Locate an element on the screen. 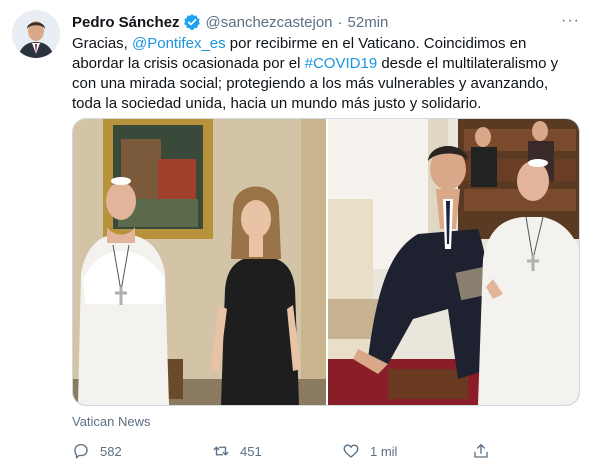 Image resolution: width=590 pixels, height=467 pixels. retweet-icon is located at coordinates (221, 451).